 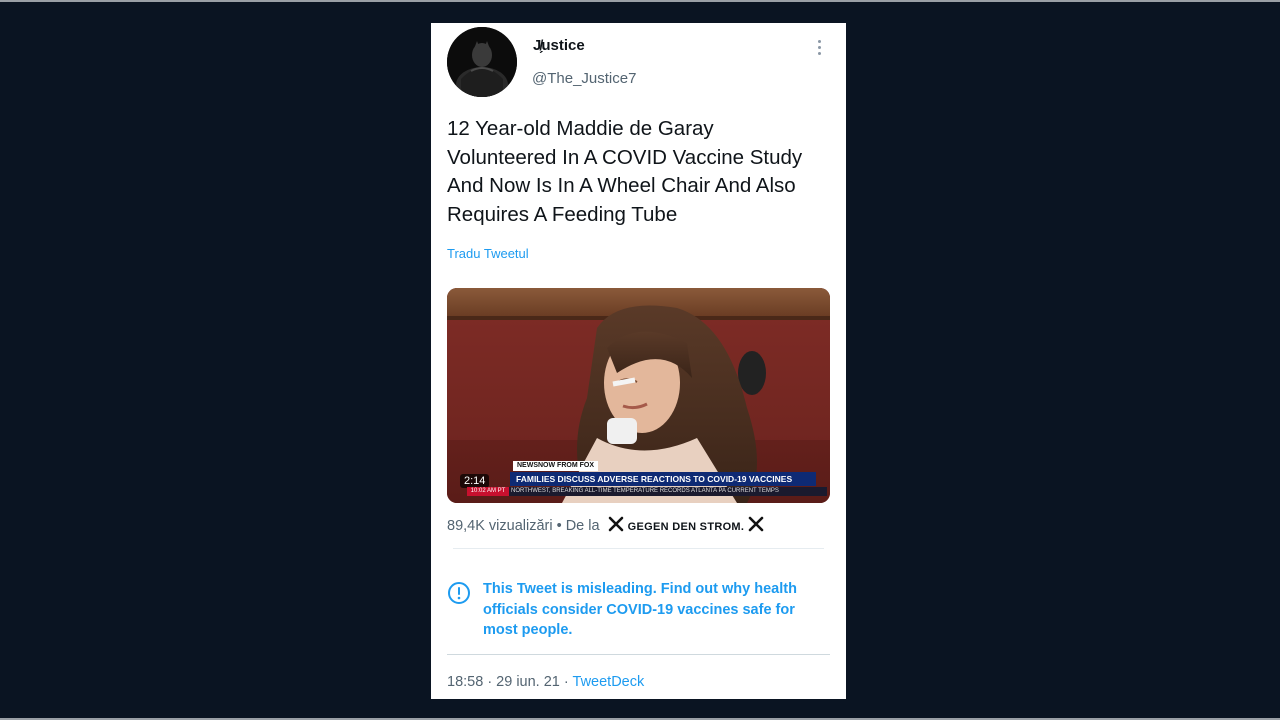 What do you see at coordinates (609, 682) in the screenshot?
I see `client-link: TweetDeck` at bounding box center [609, 682].